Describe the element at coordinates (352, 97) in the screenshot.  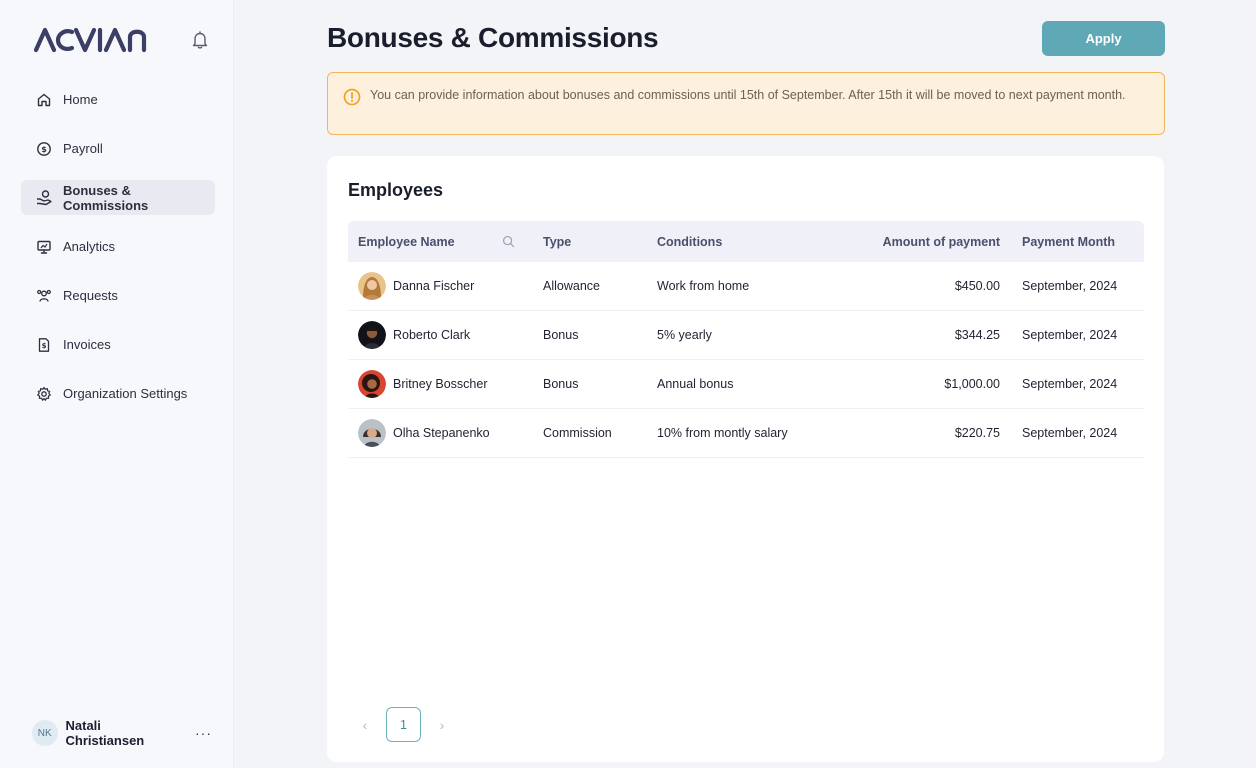
I see `warning-circle-icon` at that location.